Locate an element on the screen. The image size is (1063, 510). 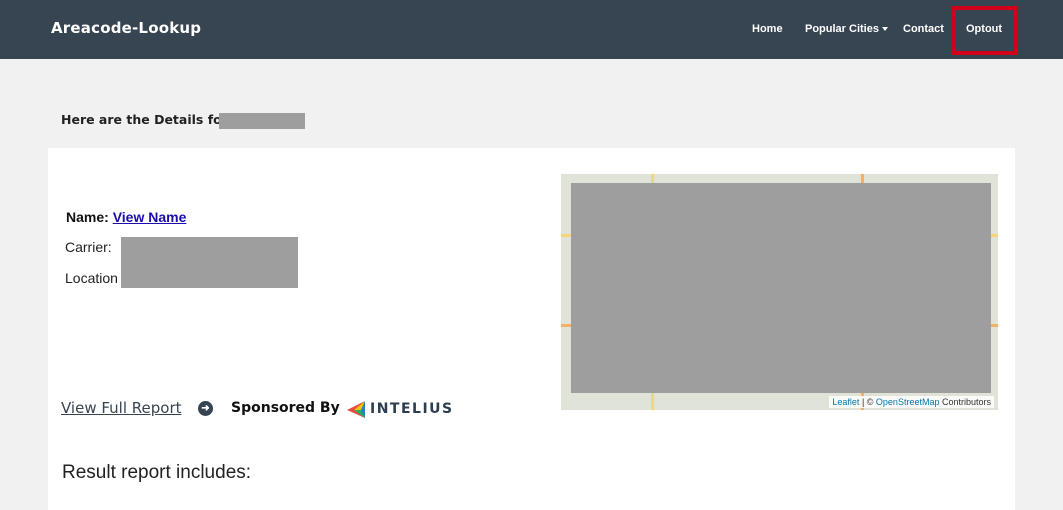
optout-highlight-box is located at coordinates (984, 30).